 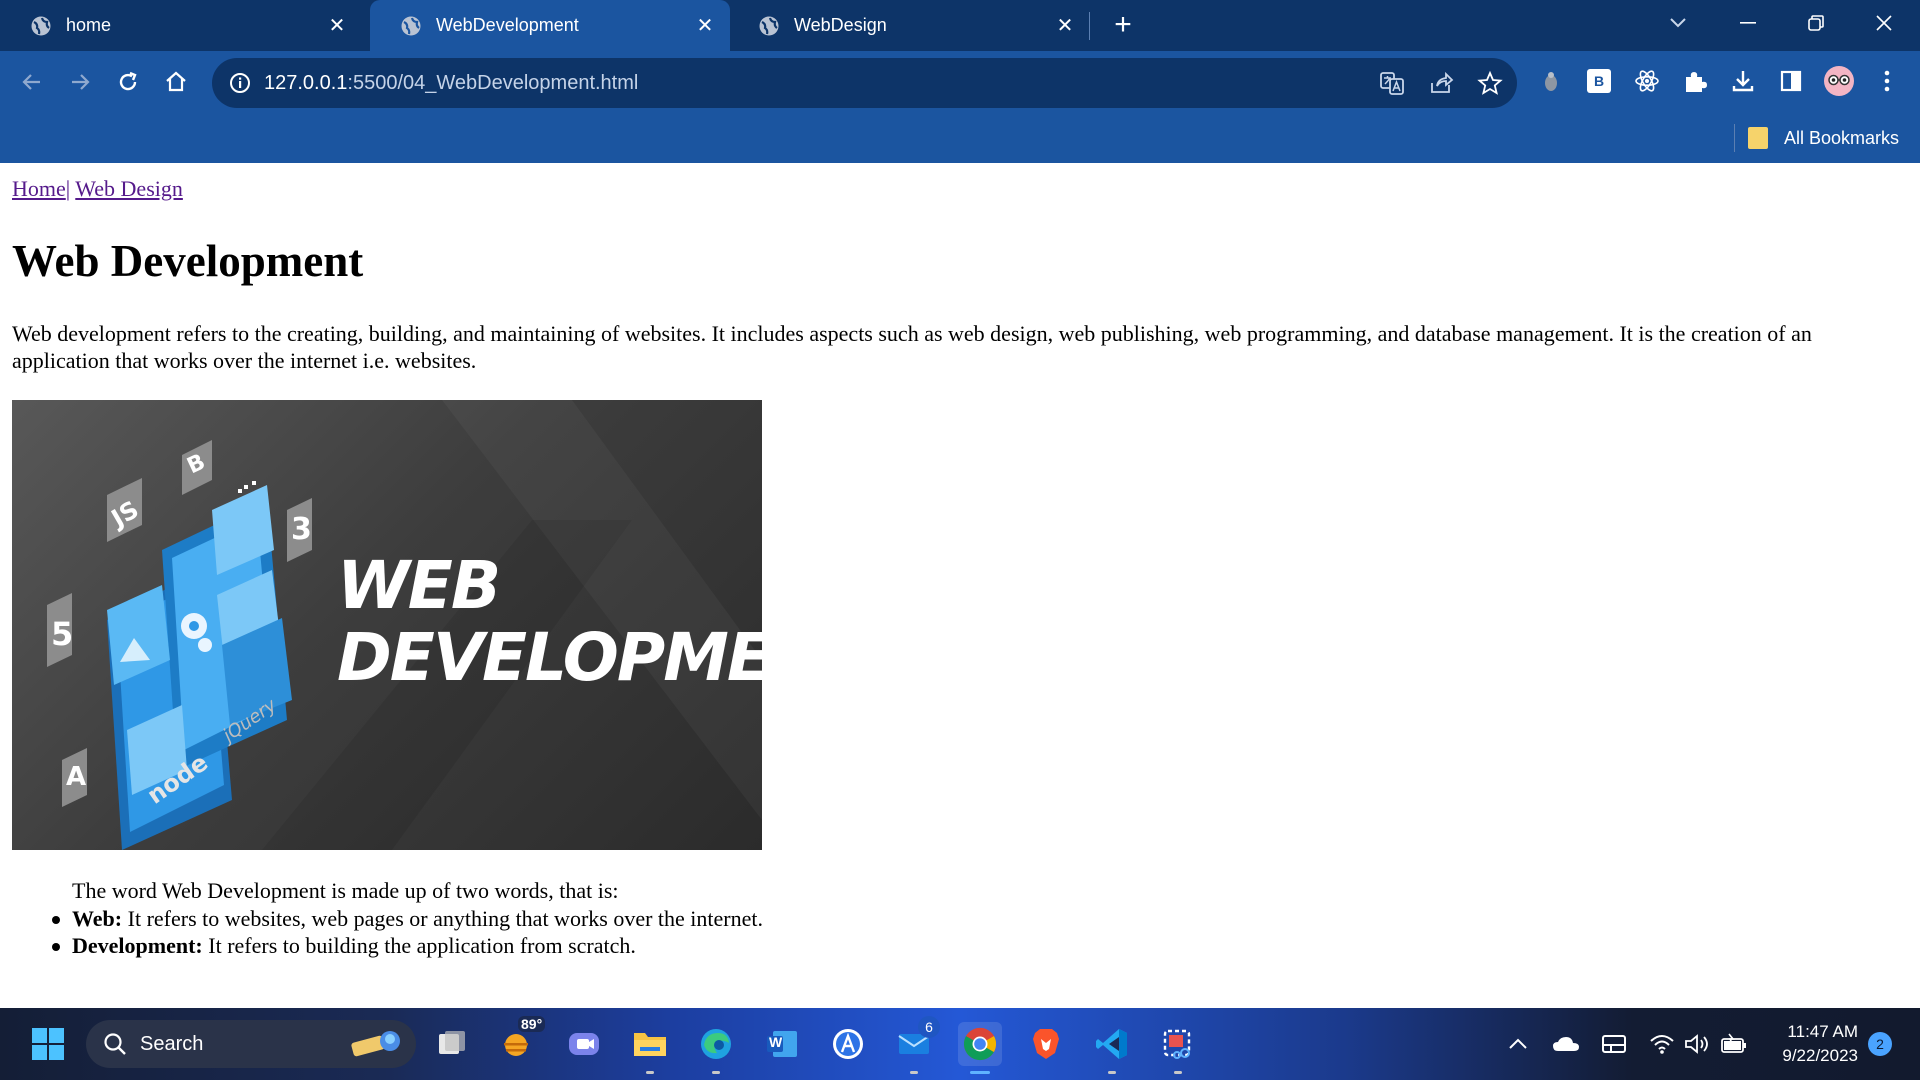 What do you see at coordinates (1880, 1044) in the screenshot?
I see `notification-badge: 2` at bounding box center [1880, 1044].